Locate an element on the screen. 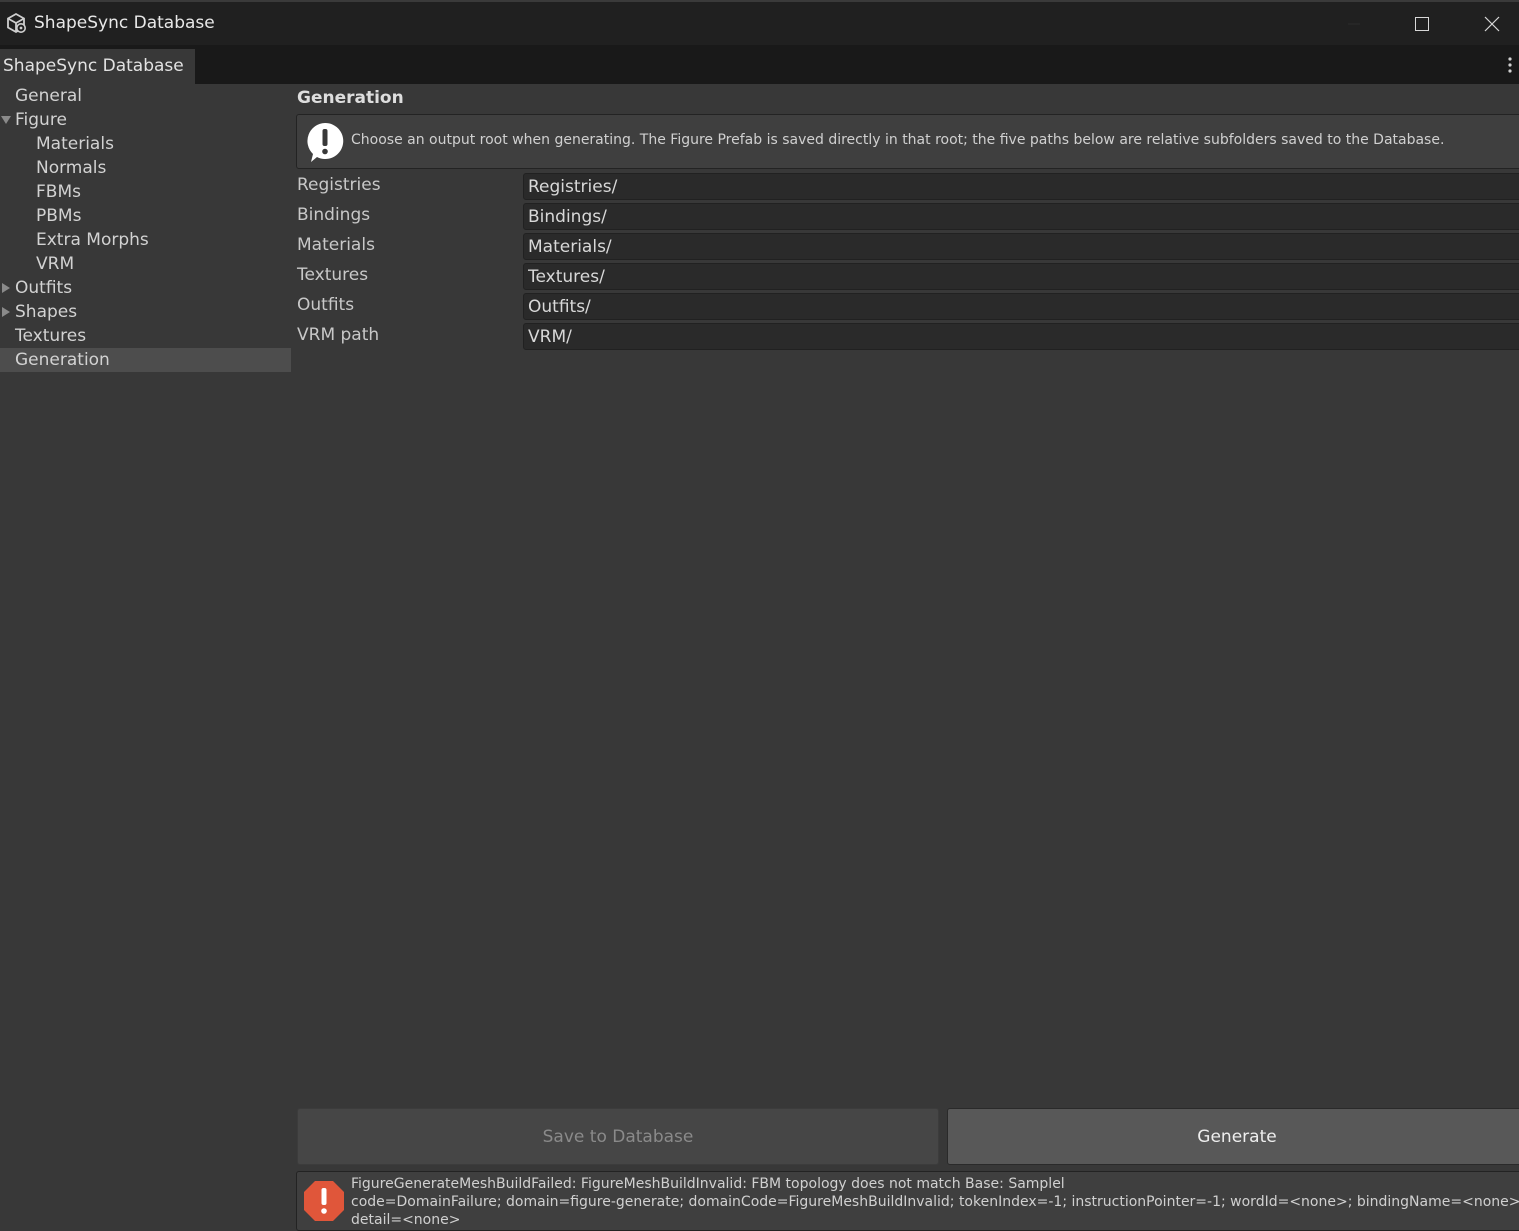 The height and width of the screenshot is (1231, 1519). close-icon is located at coordinates (1492, 24).